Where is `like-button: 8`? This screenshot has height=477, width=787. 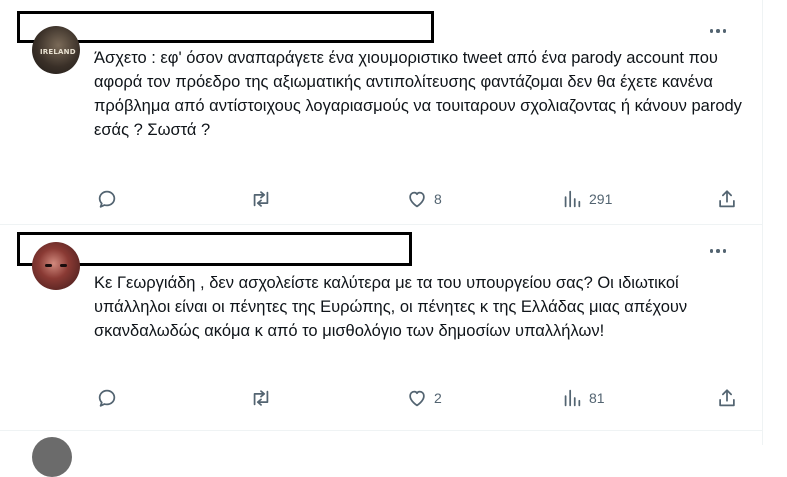 like-button: 8 is located at coordinates (424, 199).